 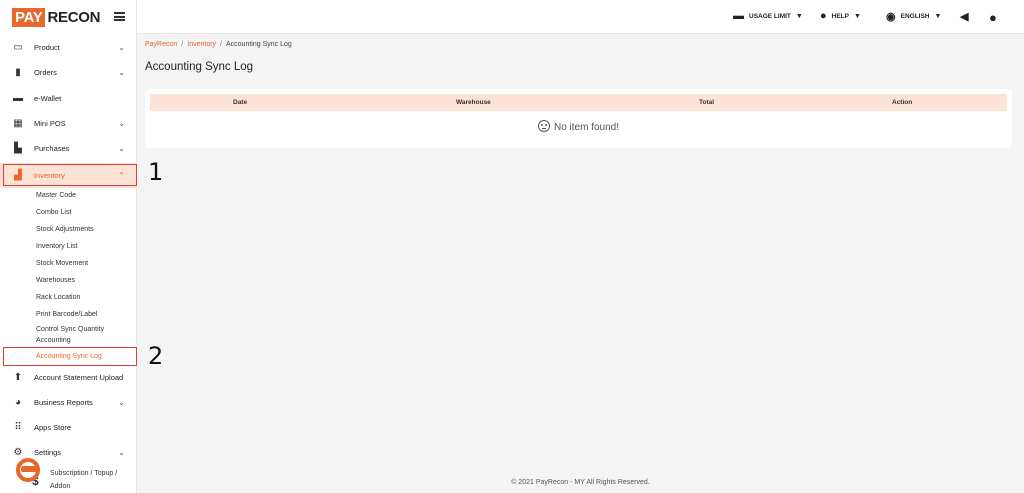 I want to click on logo-recon: RECON, so click(x=74, y=17).